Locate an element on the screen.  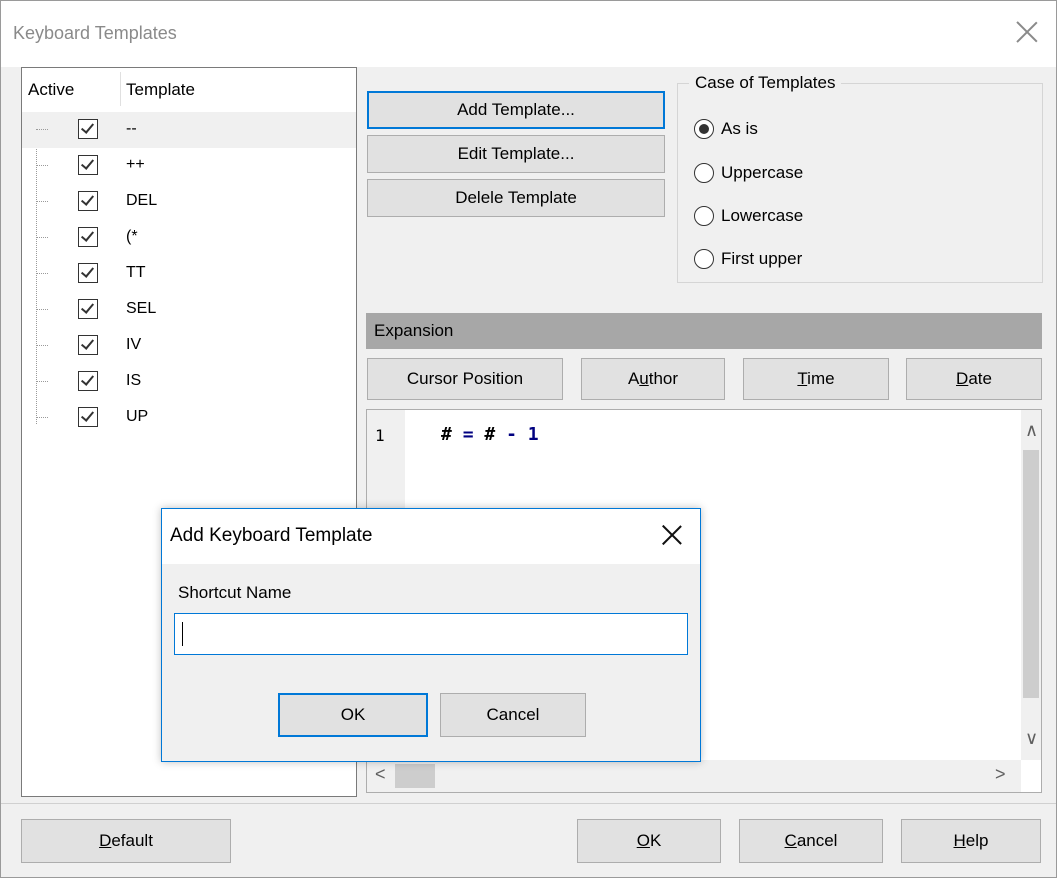
template-label: -- is located at coordinates (131, 128).